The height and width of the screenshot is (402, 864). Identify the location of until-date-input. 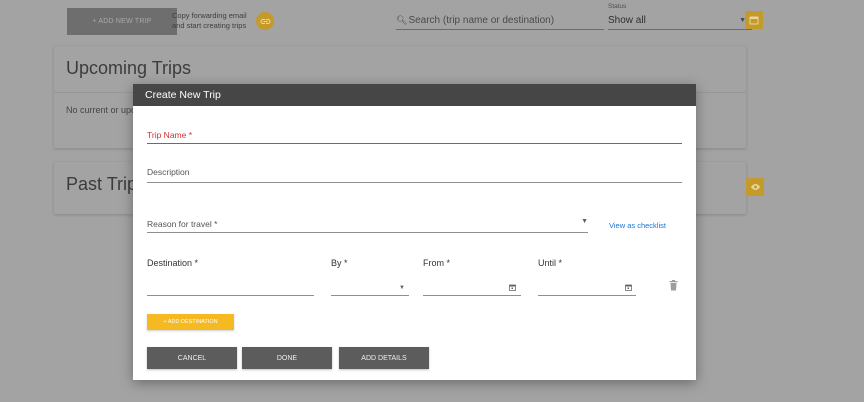
(587, 295).